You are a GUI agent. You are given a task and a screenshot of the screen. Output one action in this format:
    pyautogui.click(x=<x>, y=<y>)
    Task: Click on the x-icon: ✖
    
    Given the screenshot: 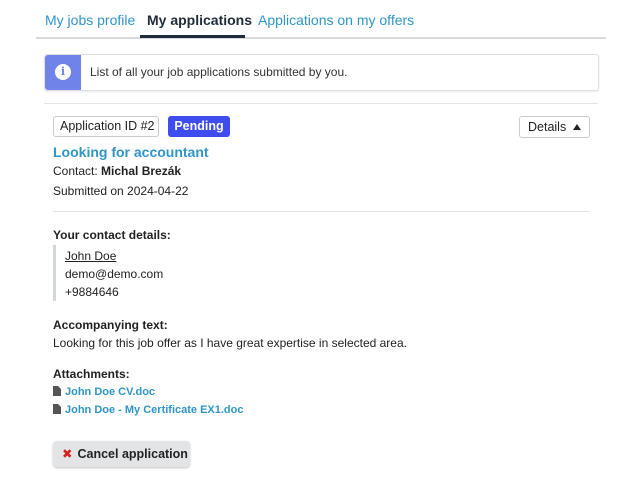 What is the action you would take?
    pyautogui.click(x=67, y=454)
    